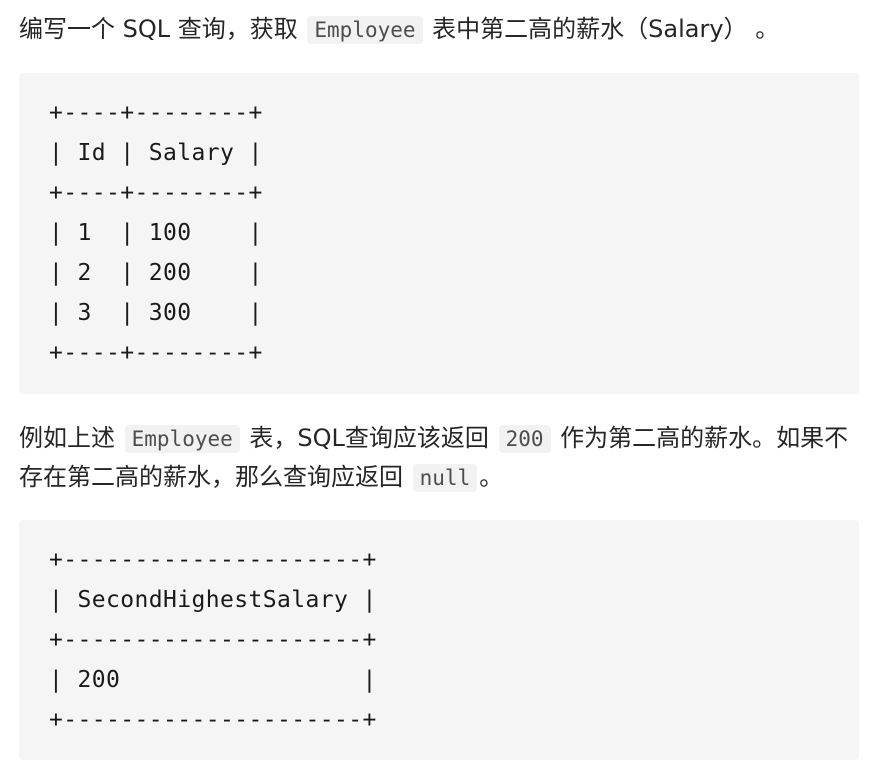 This screenshot has width=883, height=777. What do you see at coordinates (213, 680) in the screenshot?
I see `result-line: | 200 |` at bounding box center [213, 680].